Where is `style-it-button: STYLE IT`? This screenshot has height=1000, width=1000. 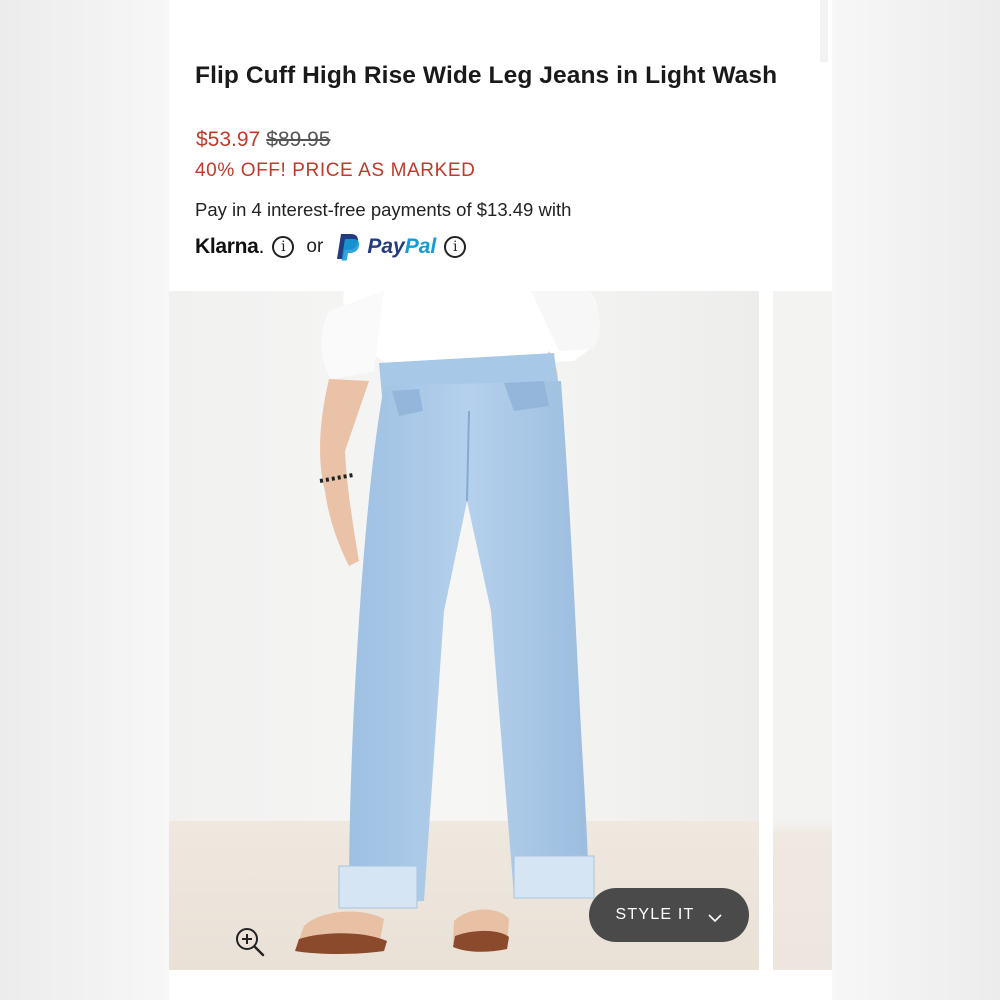 style-it-button: STYLE IT is located at coordinates (669, 915).